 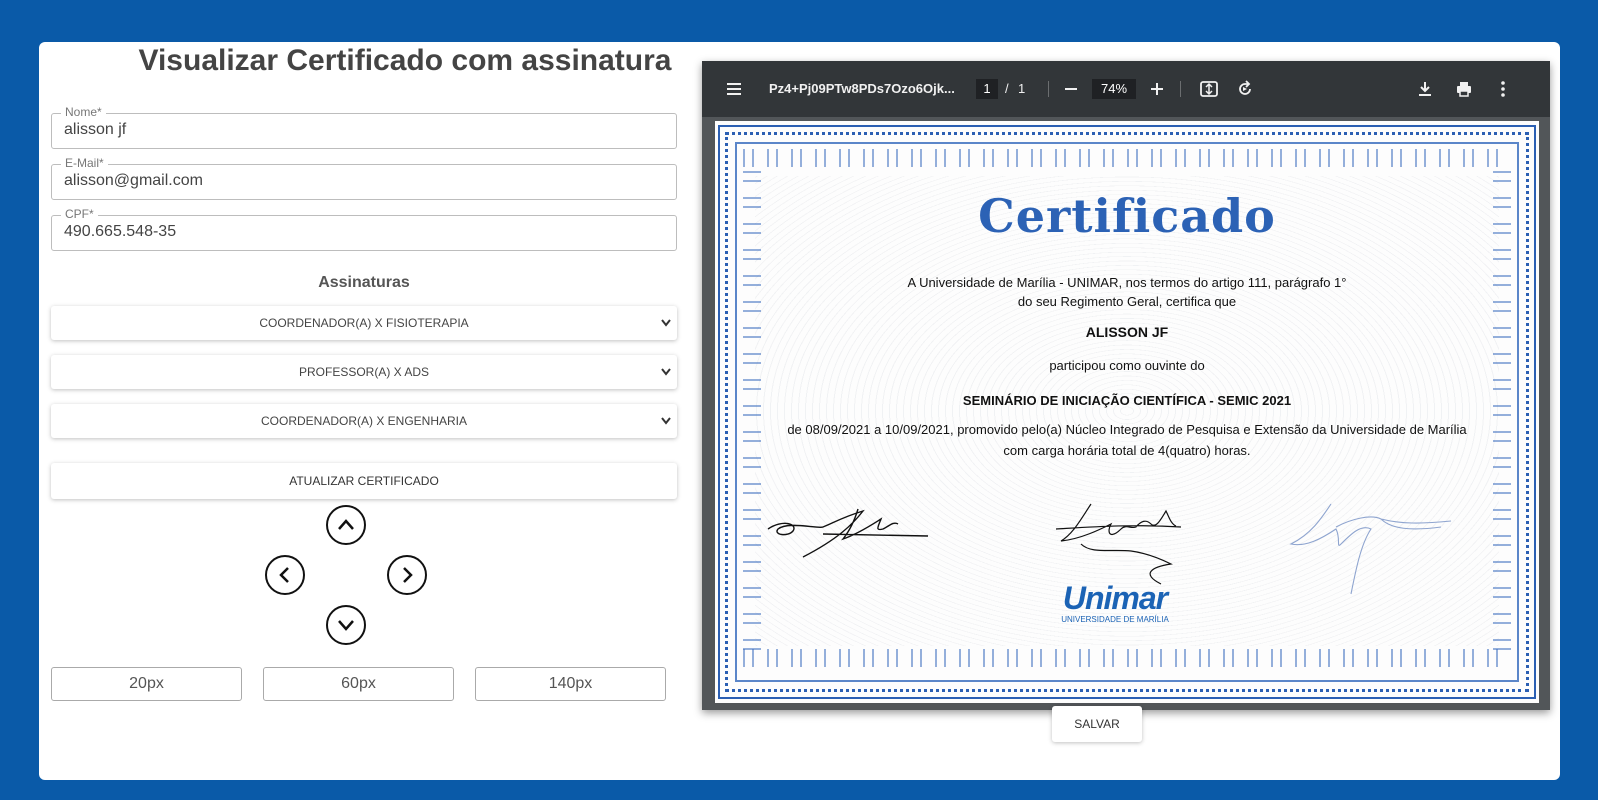 I want to click on chevron-left-icon, so click(x=284, y=575).